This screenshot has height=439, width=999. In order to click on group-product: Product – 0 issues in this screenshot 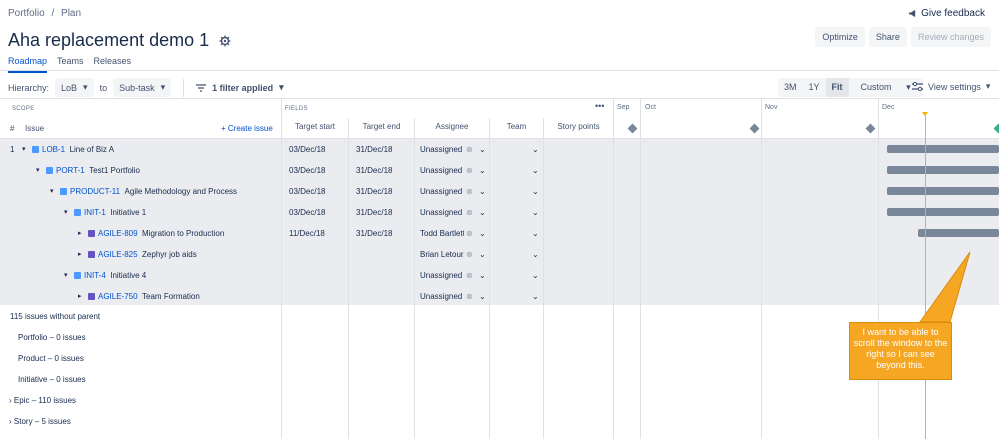, I will do `click(158, 358)`.